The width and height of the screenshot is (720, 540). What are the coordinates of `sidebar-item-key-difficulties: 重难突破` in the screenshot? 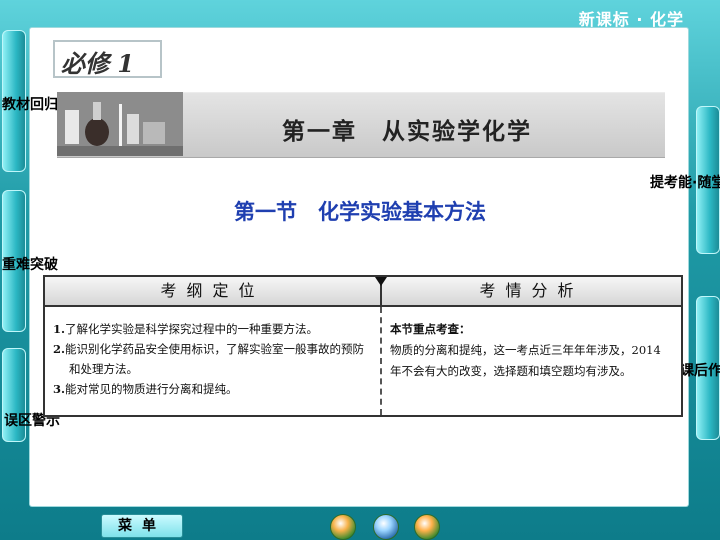 It's located at (30, 264).